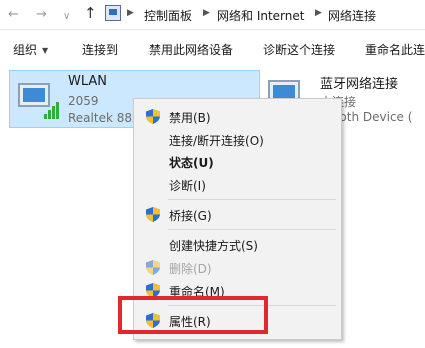  Describe the element at coordinates (191, 163) in the screenshot. I see `menu-item-label: 状态(U)` at that location.